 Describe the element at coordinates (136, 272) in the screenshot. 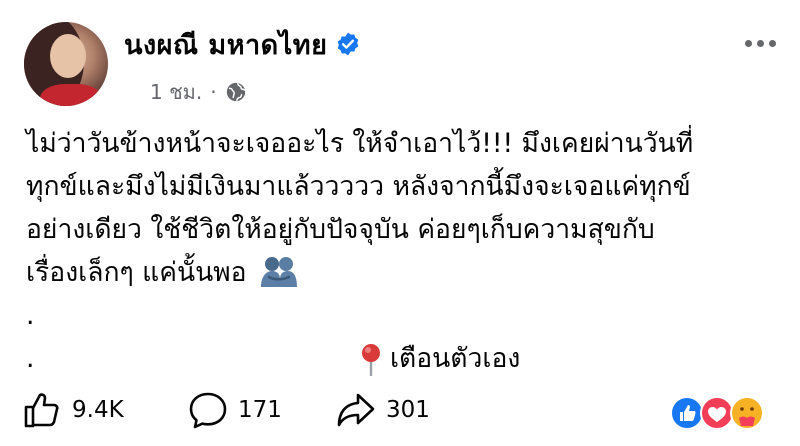

I see `post-text-line: เรื่องเล็กๆ แค่นั้นพอ` at that location.